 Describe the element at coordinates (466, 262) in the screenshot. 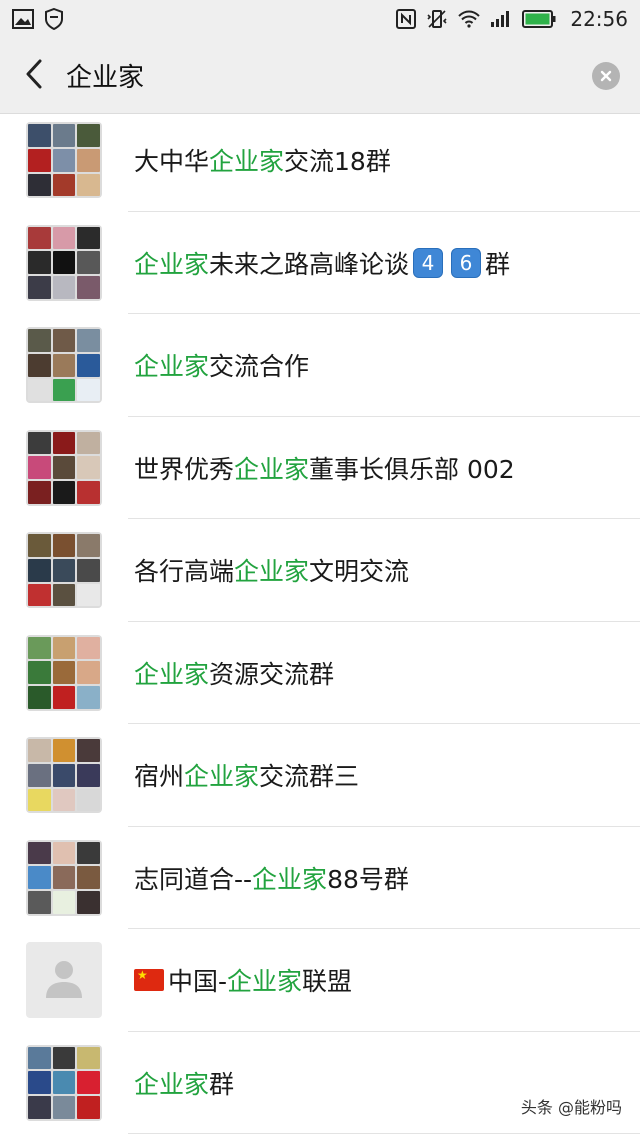

I see `keycap-badge: 6` at that location.